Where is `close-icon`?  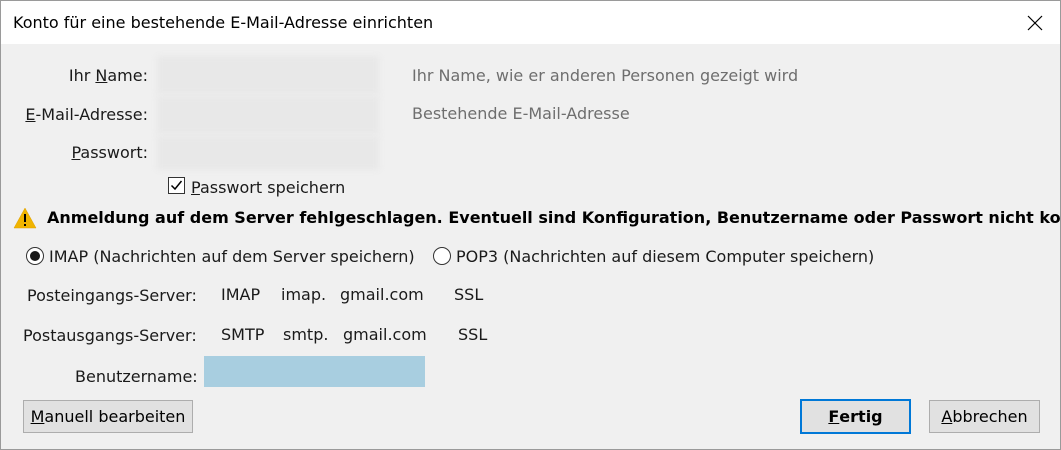 close-icon is located at coordinates (1035, 22).